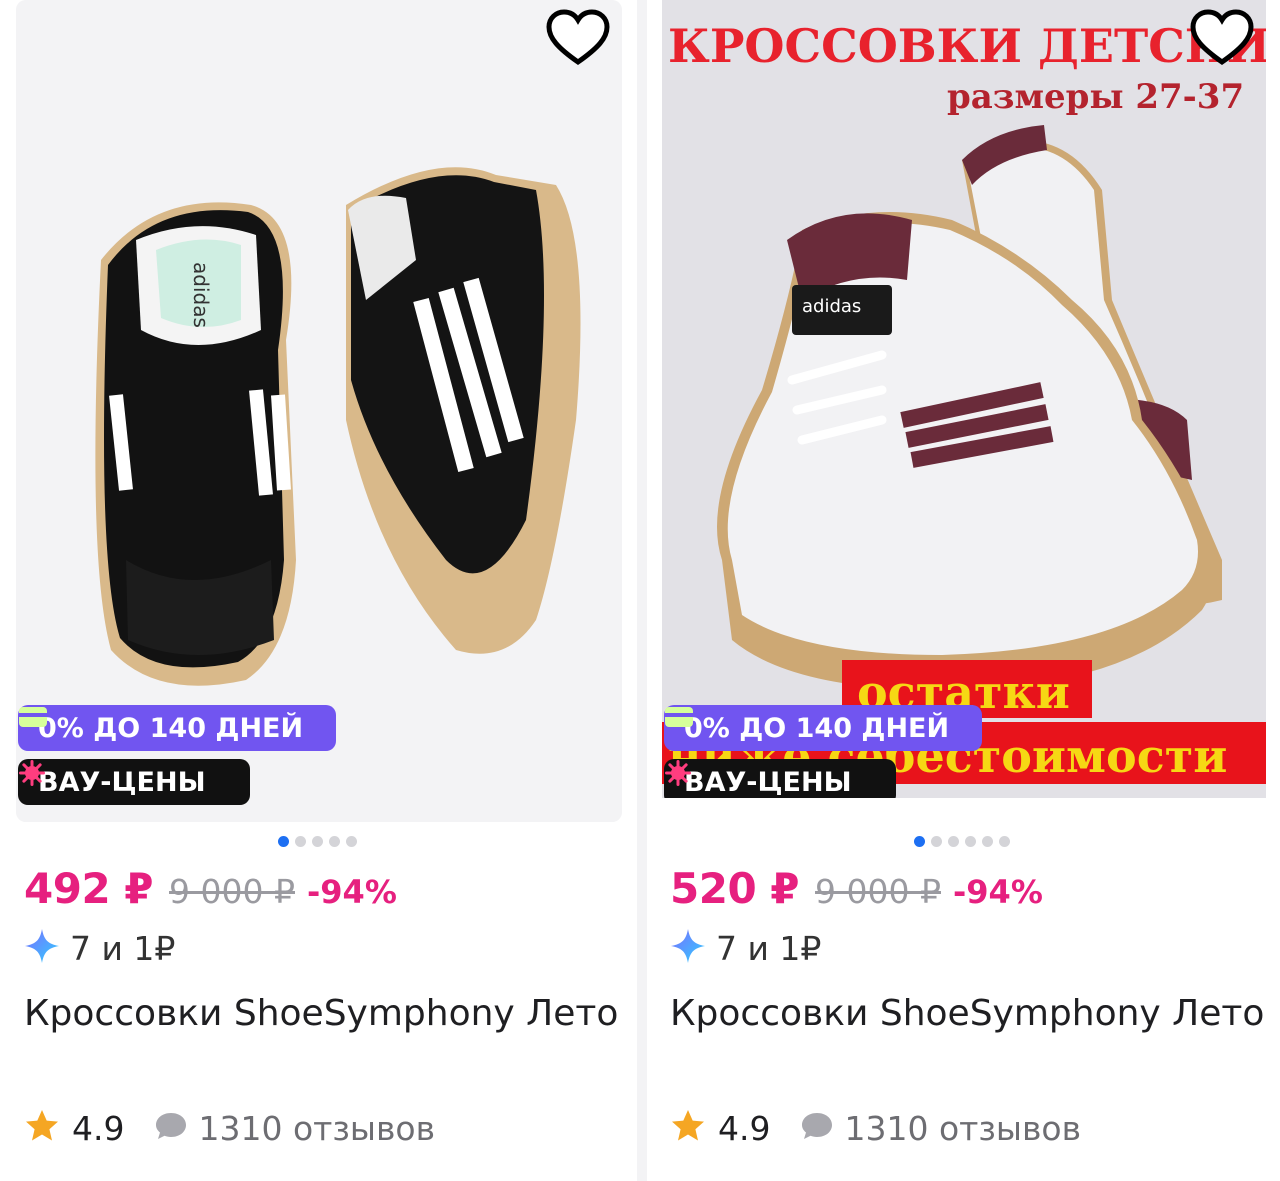 The height and width of the screenshot is (1181, 1280). Describe the element at coordinates (89, 888) in the screenshot. I see `current-price: 492 ₽` at that location.